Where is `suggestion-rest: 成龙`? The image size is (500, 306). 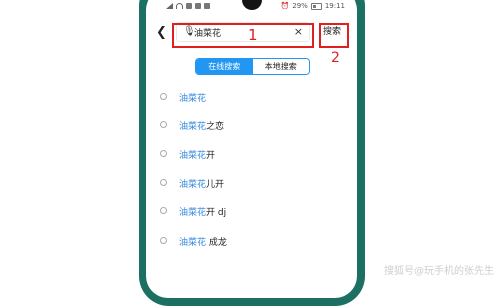
suggestion-rest: 成龙 is located at coordinates (216, 243).